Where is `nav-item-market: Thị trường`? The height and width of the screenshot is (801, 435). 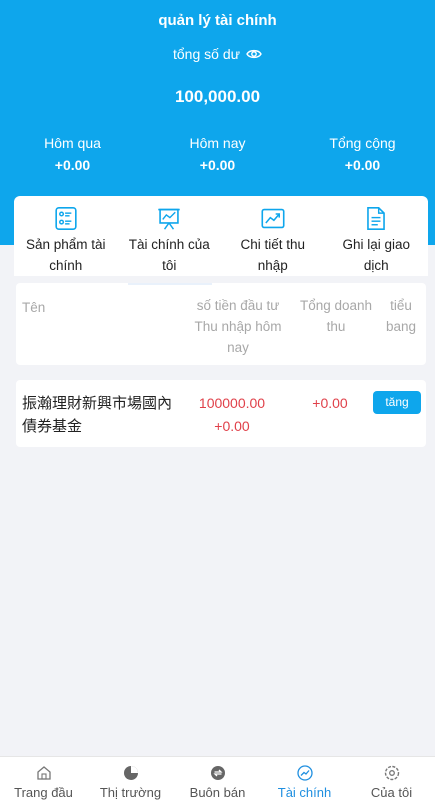 nav-item-market: Thị trường is located at coordinates (130, 779).